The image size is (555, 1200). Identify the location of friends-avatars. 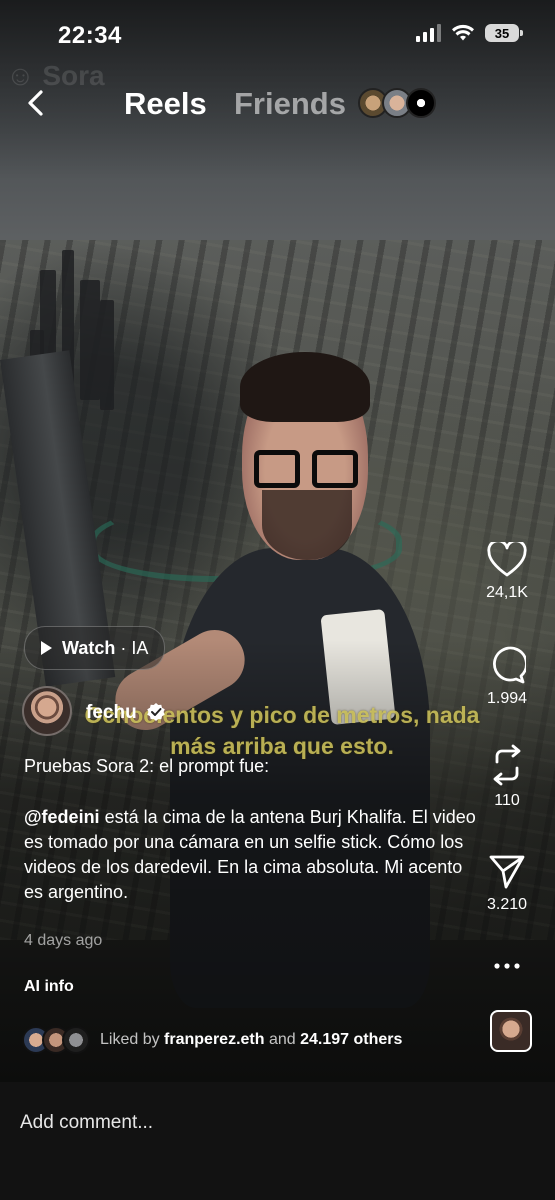
(397, 103).